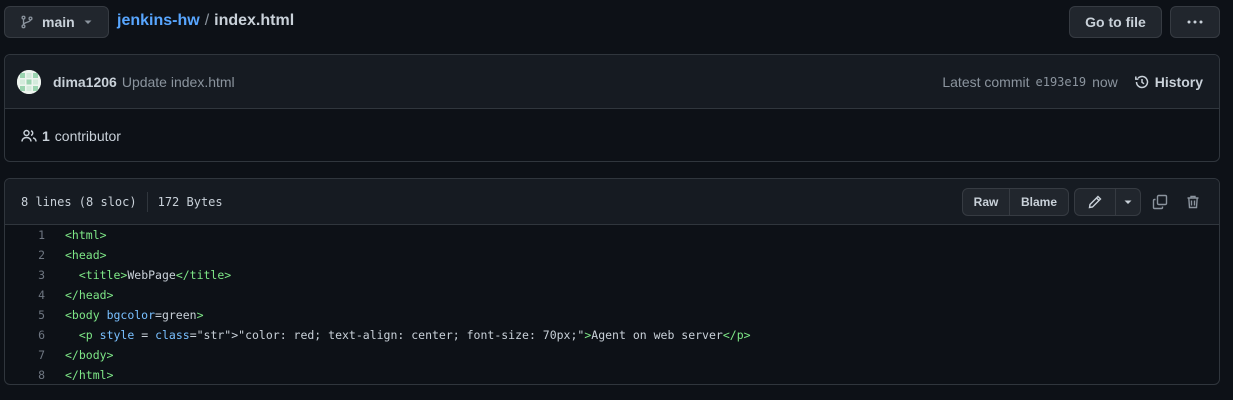  What do you see at coordinates (1105, 82) in the screenshot?
I see `commit-time: now` at bounding box center [1105, 82].